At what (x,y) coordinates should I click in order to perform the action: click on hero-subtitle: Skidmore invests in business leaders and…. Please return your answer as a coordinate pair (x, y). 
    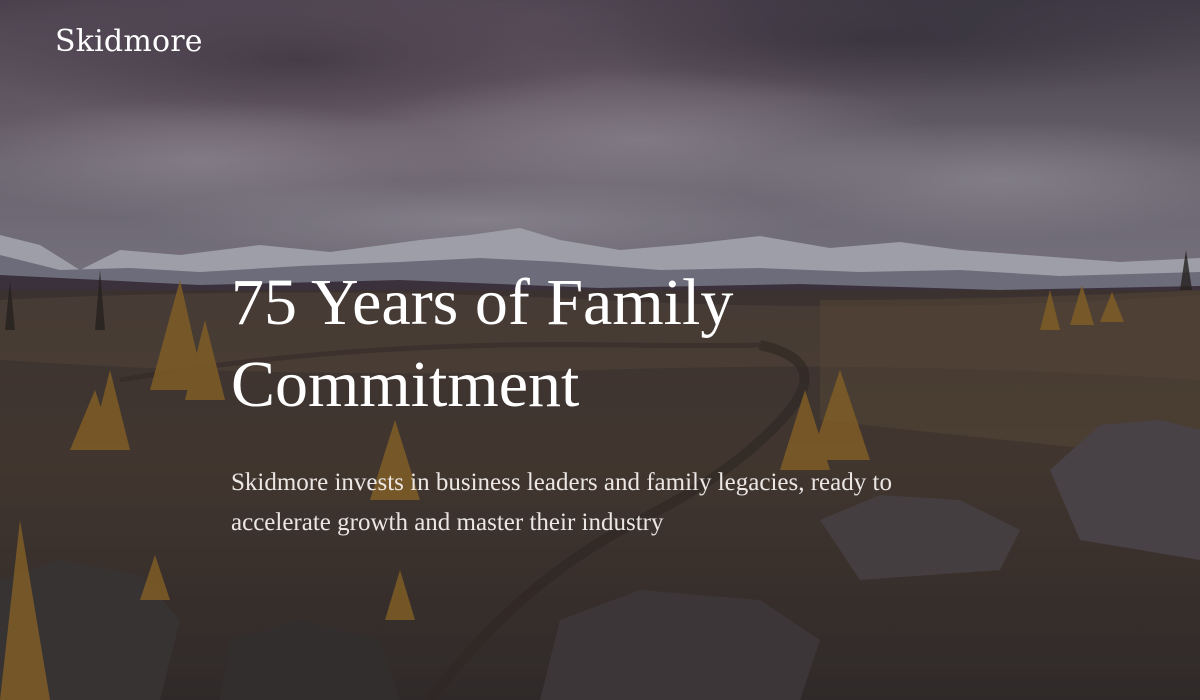
    Looking at the image, I should click on (561, 502).